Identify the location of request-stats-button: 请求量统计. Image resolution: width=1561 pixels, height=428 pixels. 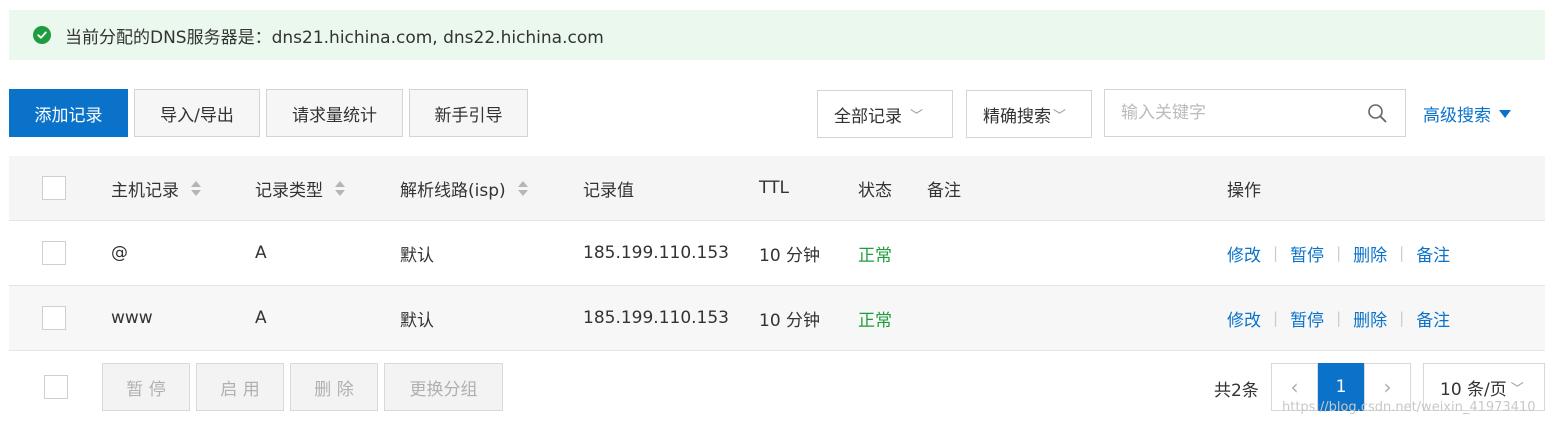
(334, 113).